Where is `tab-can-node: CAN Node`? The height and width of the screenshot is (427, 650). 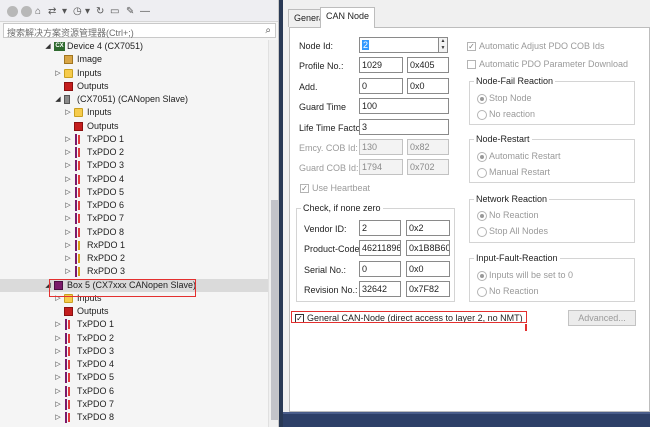 tab-can-node: CAN Node is located at coordinates (348, 17).